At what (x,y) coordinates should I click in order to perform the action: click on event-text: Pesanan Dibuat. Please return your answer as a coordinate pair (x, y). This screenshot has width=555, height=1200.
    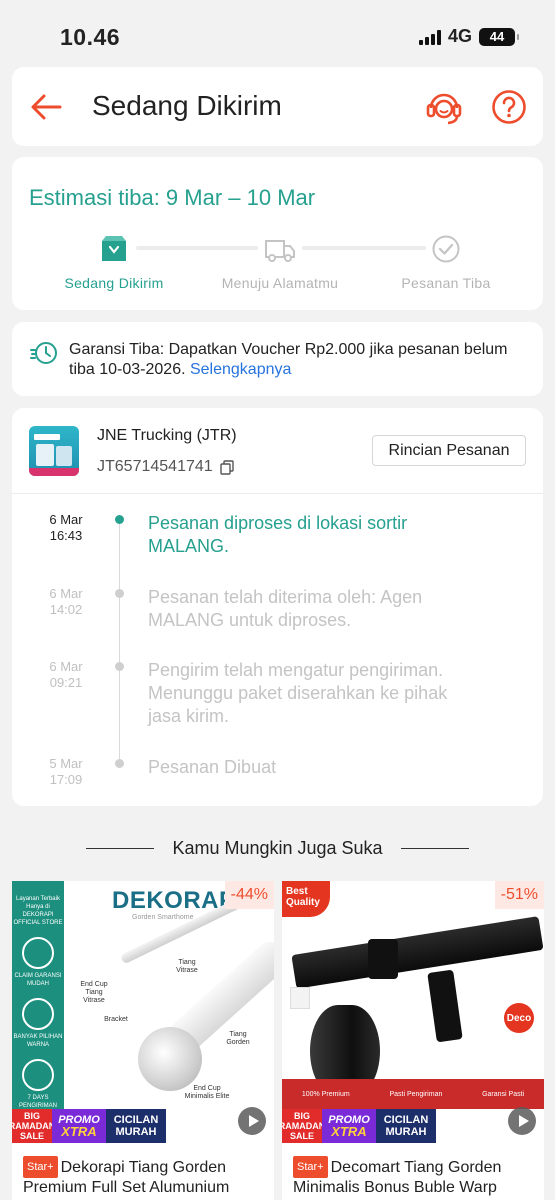
    Looking at the image, I should click on (212, 767).